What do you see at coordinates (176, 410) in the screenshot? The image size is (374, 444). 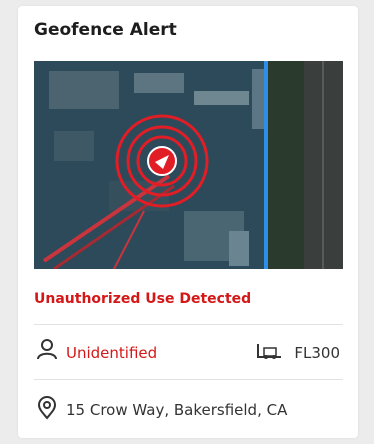 I see `location-address: 15 Crow Way, Bakersfield, CA` at bounding box center [176, 410].